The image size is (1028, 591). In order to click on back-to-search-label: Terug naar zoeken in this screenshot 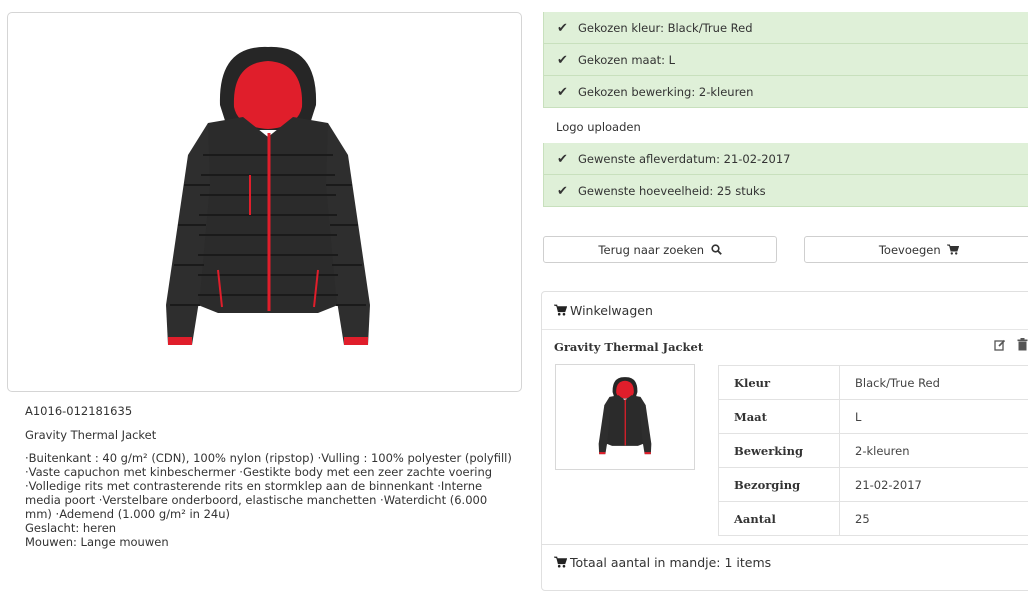, I will do `click(651, 250)`.